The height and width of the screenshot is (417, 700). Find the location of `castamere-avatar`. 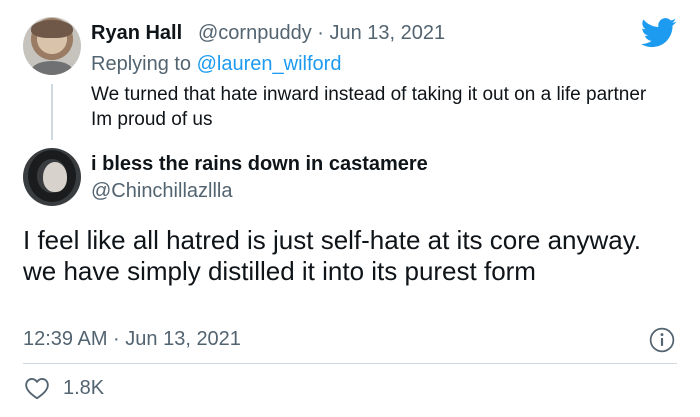

castamere-avatar is located at coordinates (52, 177).